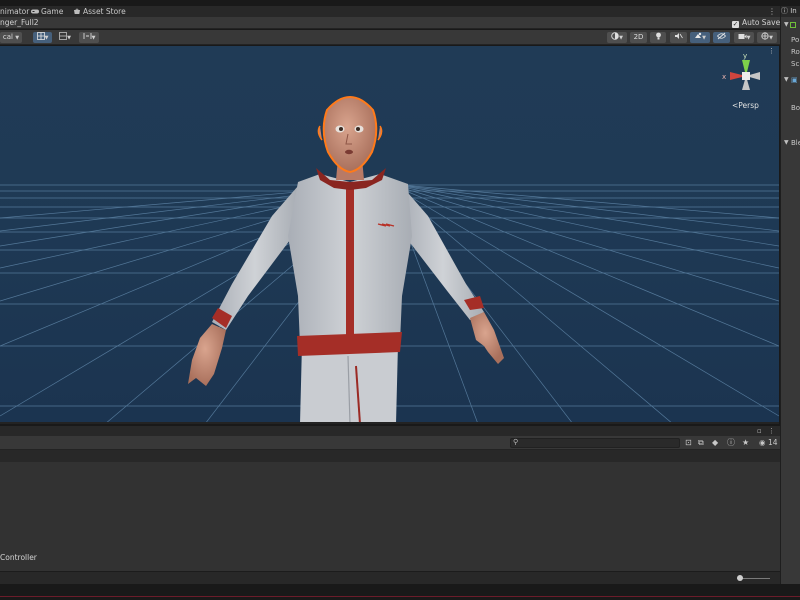 The image size is (800, 600). I want to click on grid-snap-icon, so click(40, 36).